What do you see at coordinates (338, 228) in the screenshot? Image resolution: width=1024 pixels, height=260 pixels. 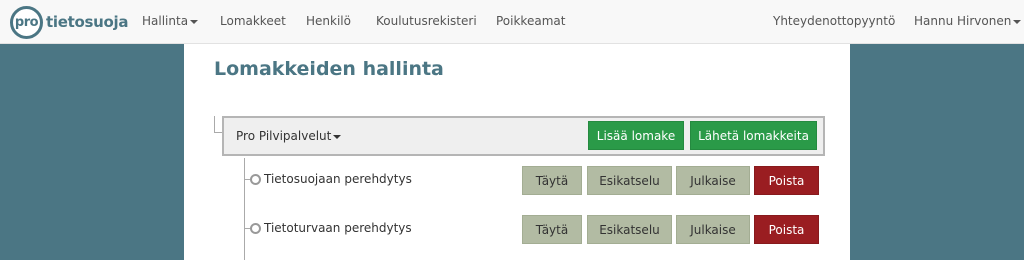 I see `form-name: Tietoturvaan perehdytys` at bounding box center [338, 228].